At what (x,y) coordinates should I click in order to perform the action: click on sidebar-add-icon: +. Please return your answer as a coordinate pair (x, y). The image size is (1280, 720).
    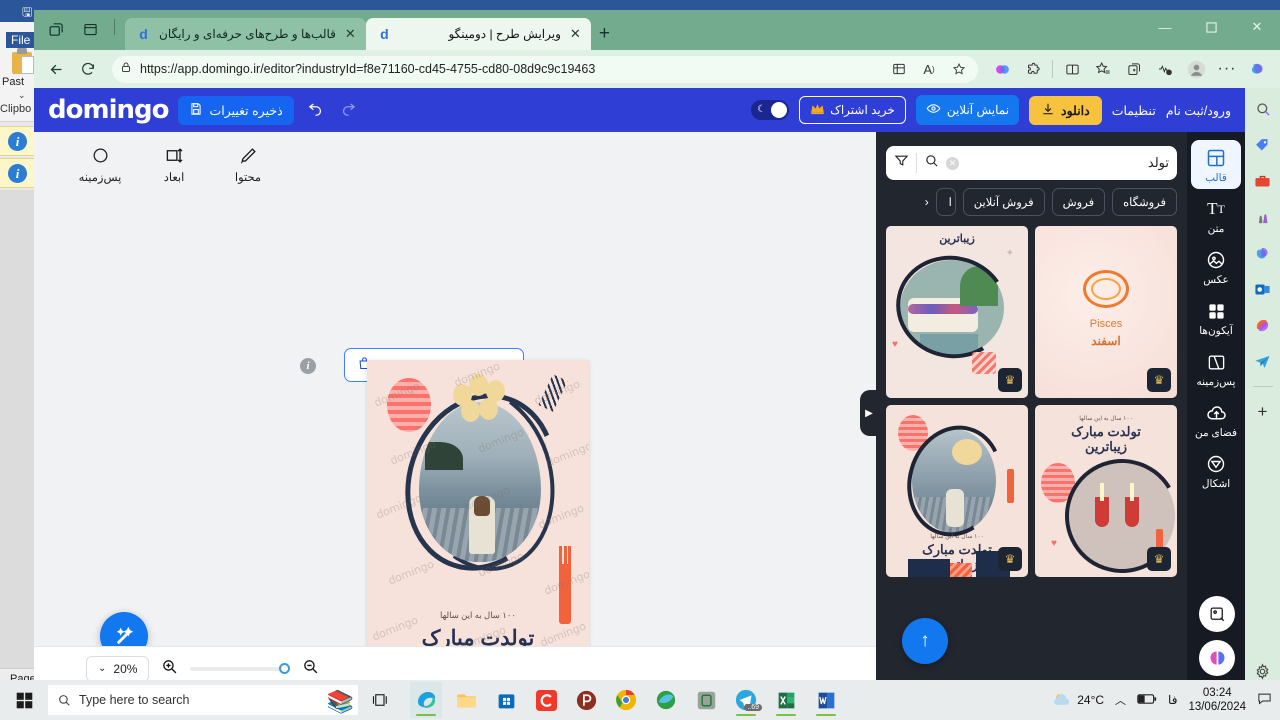
    Looking at the image, I should click on (1263, 412).